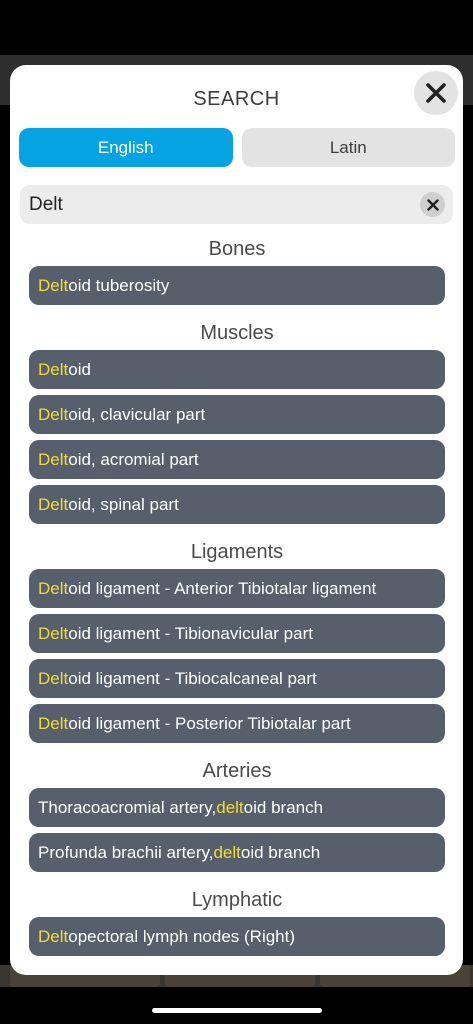  I want to click on search-input: Delt, so click(236, 204).